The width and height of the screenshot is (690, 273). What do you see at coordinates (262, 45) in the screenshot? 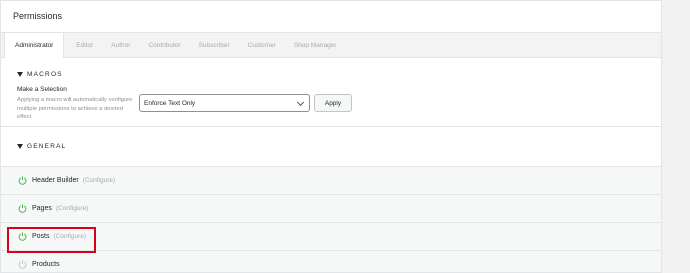
I see `tab-customer: Customer` at bounding box center [262, 45].